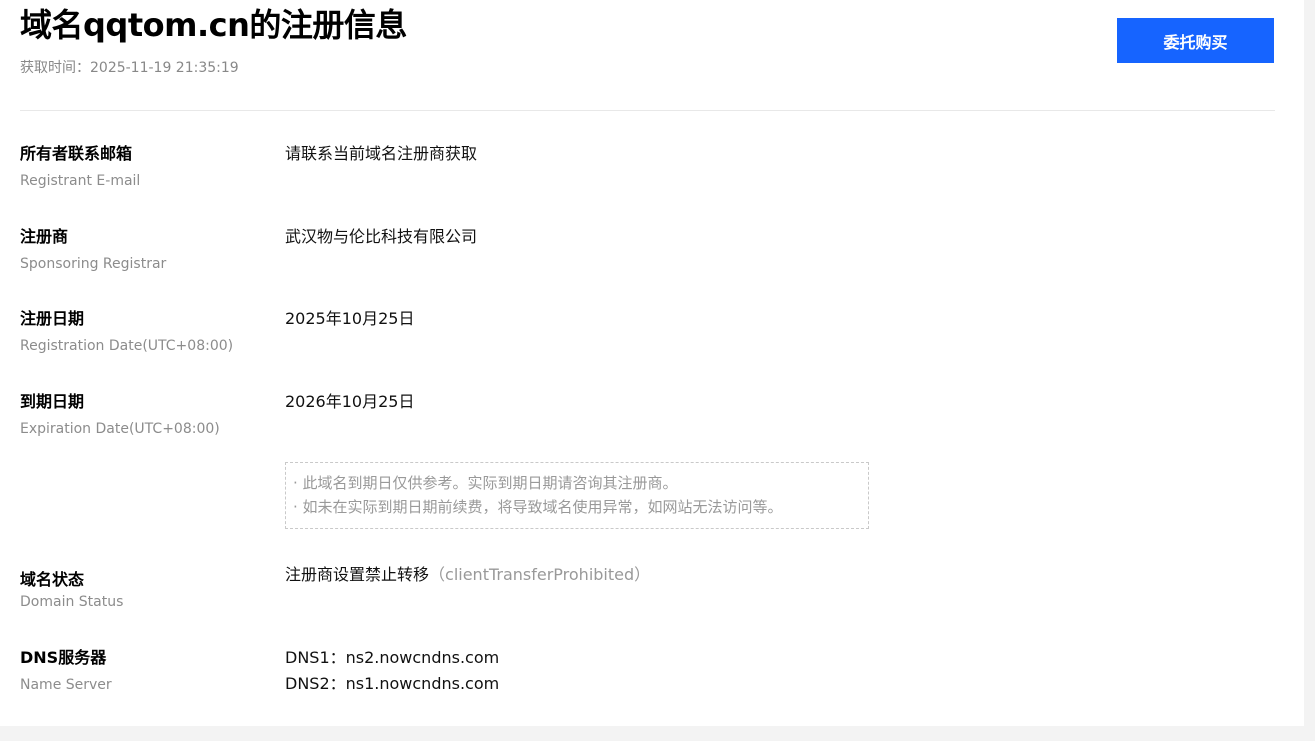 Image resolution: width=1315 pixels, height=741 pixels. Describe the element at coordinates (350, 318) in the screenshot. I see `registration-date-value: 2025年10月25日` at that location.